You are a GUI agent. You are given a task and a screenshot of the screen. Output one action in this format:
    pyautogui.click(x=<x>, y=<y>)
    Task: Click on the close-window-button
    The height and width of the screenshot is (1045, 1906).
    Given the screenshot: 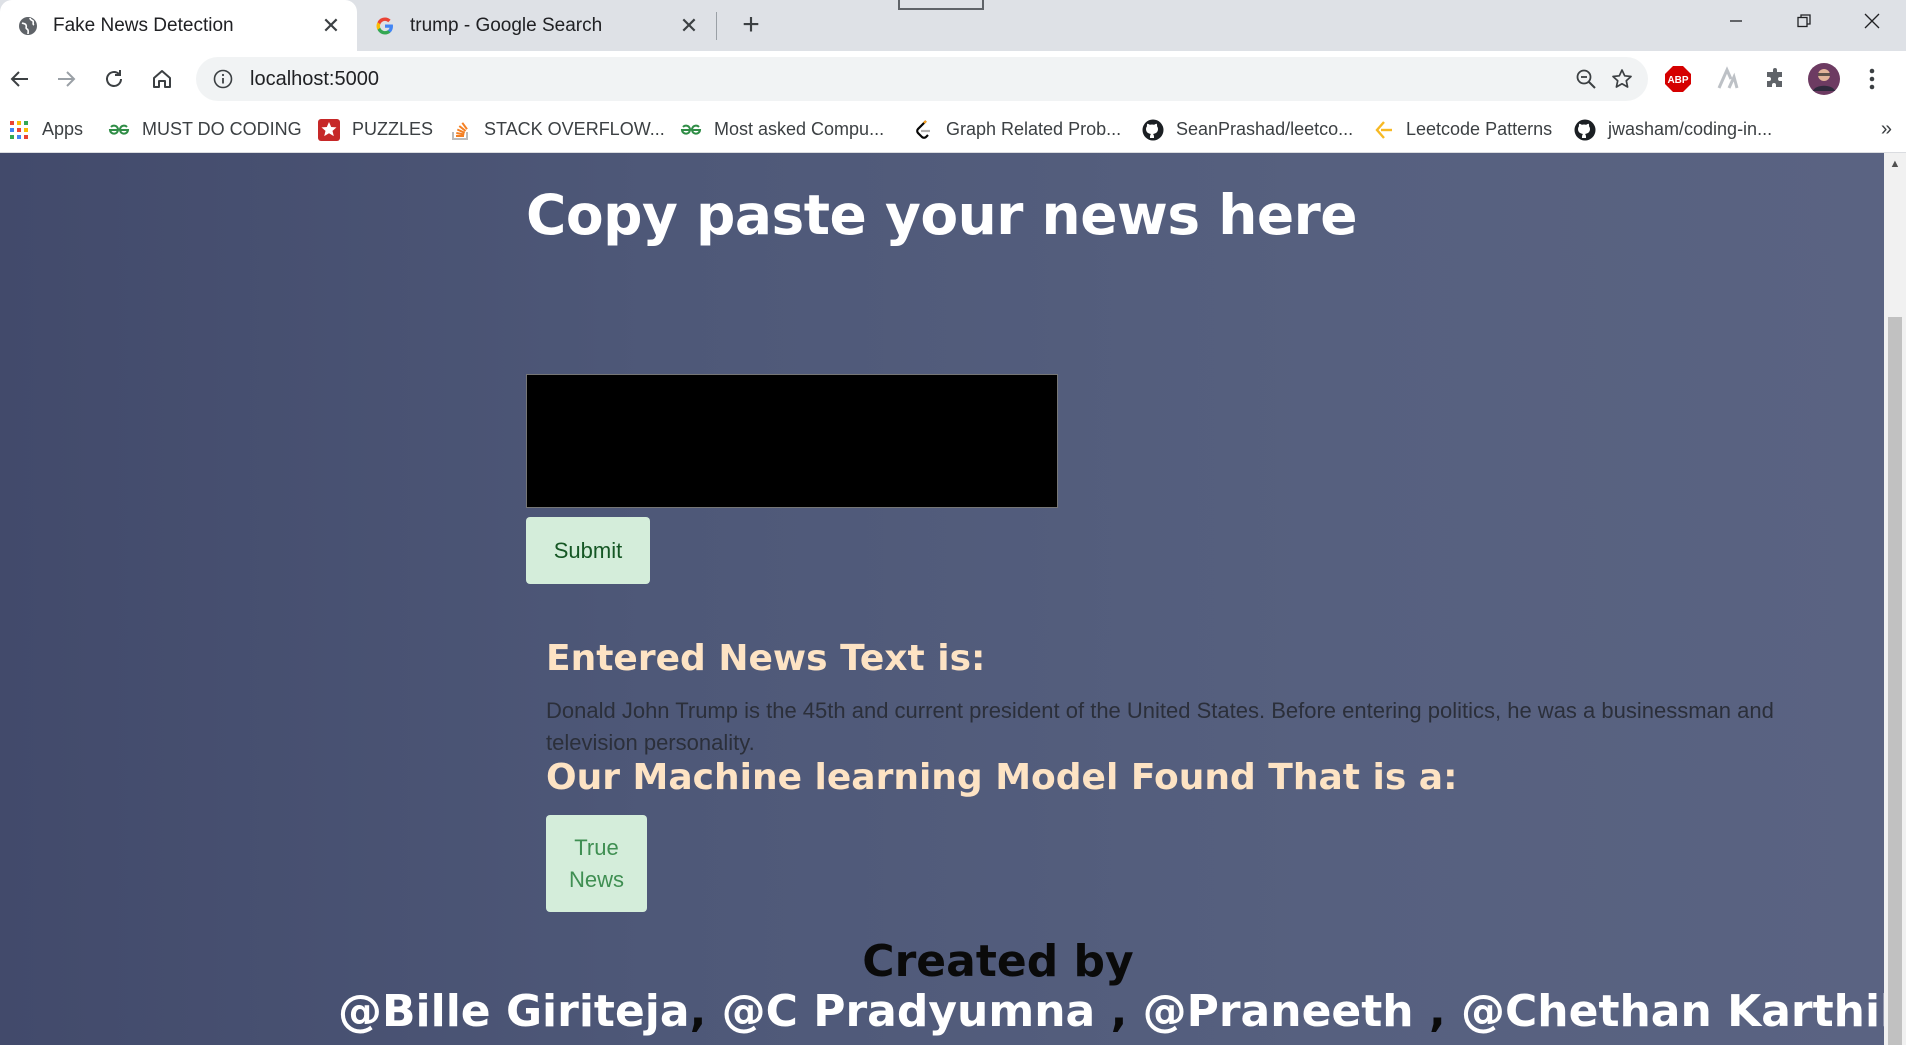 What is the action you would take?
    pyautogui.click(x=1872, y=21)
    